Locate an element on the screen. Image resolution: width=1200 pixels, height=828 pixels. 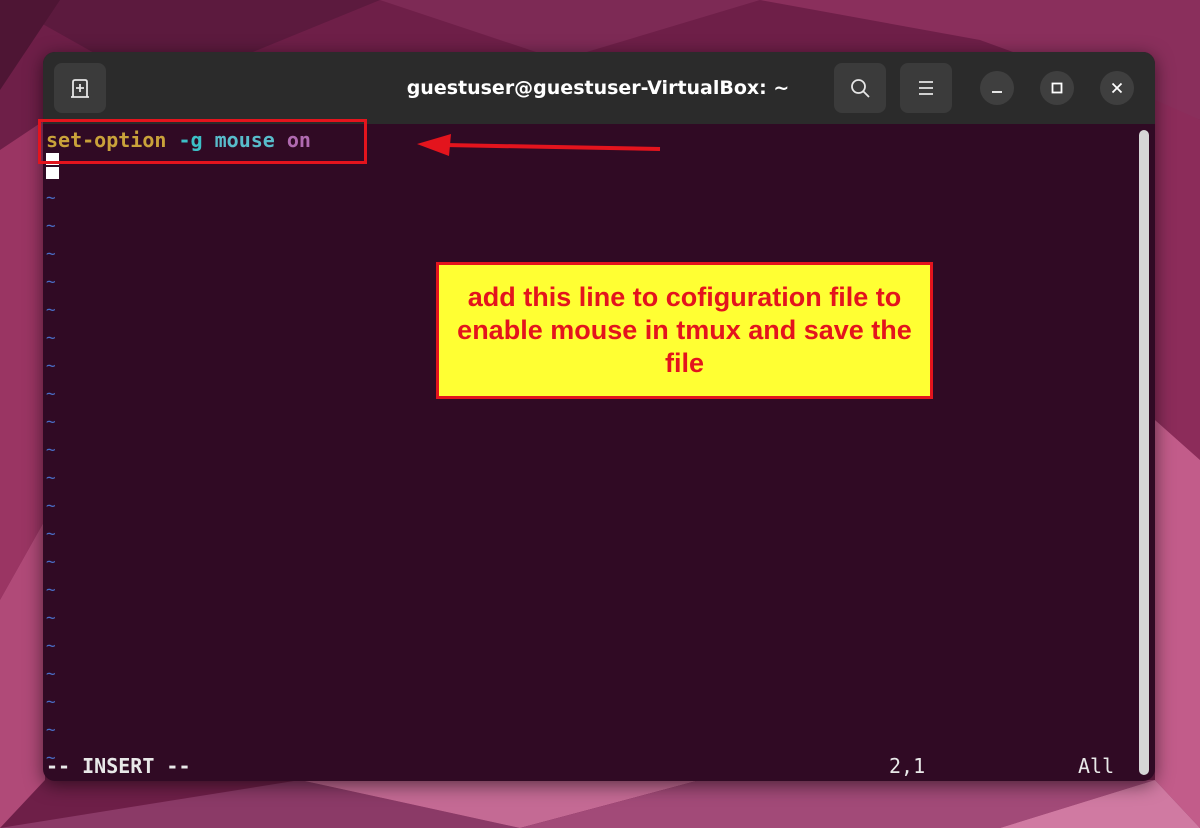
vim-mode-indicator: -- INSERT -- is located at coordinates (118, 766).